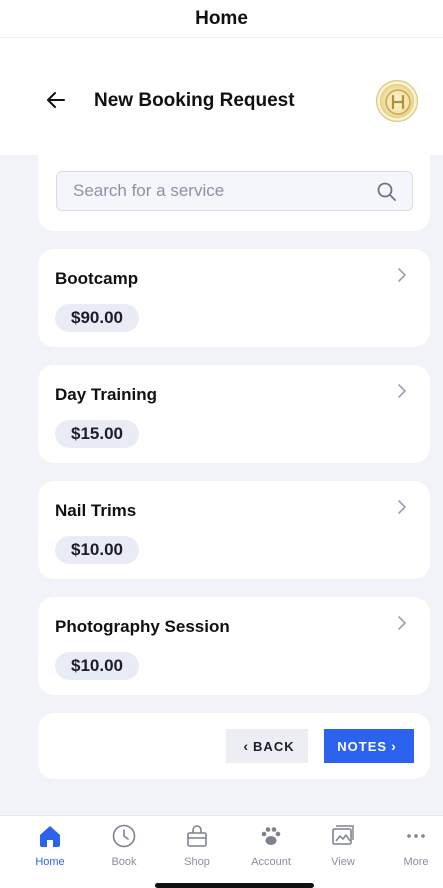 This screenshot has width=443, height=888. I want to click on service-card-bootcamp: Bootcamp $90.00, so click(234, 298).